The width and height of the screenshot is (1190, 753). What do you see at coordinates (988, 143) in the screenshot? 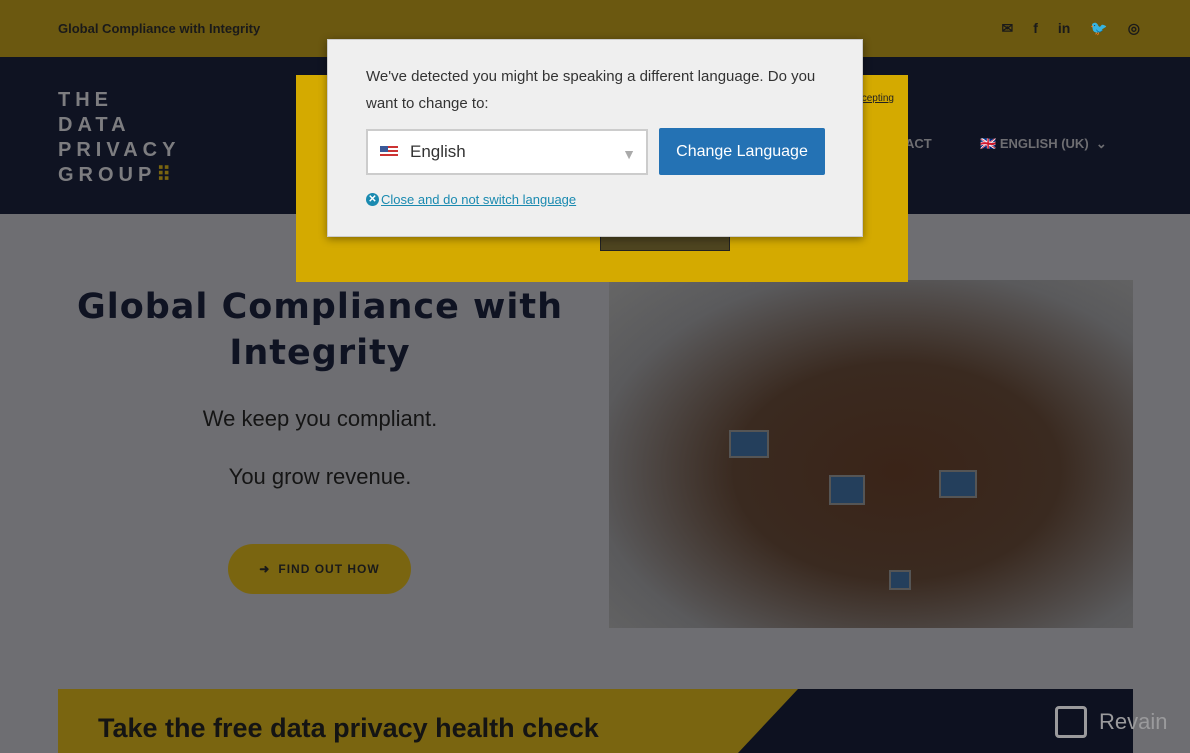
I see `uk-flag-icon: 🇬🇧` at bounding box center [988, 143].